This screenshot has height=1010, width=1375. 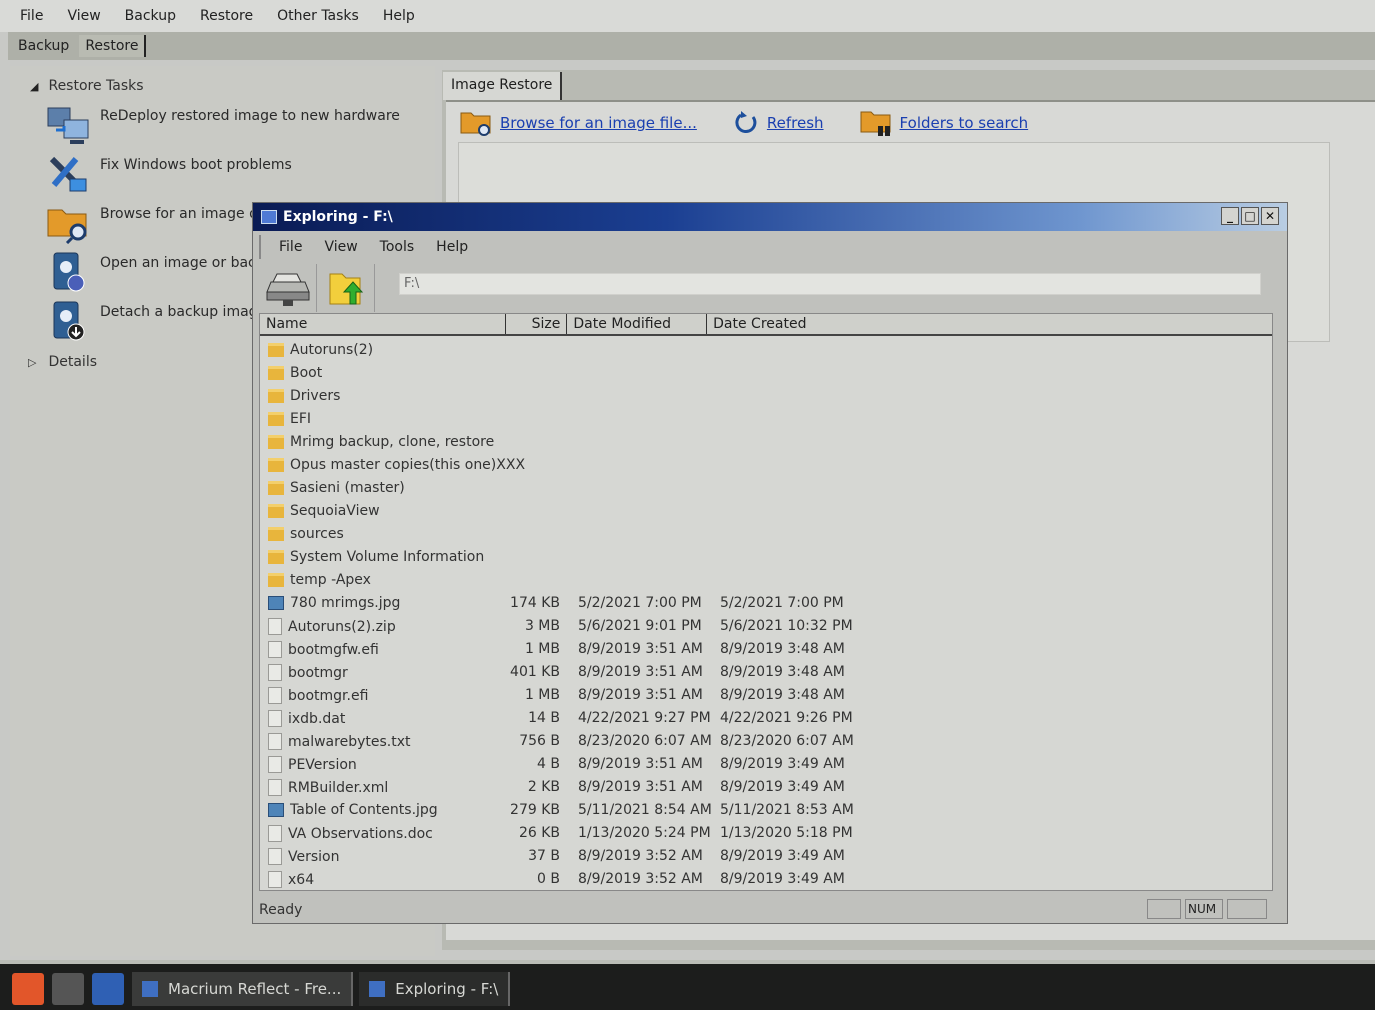 I want to click on folder-name: temp -Apex, so click(x=330, y=580).